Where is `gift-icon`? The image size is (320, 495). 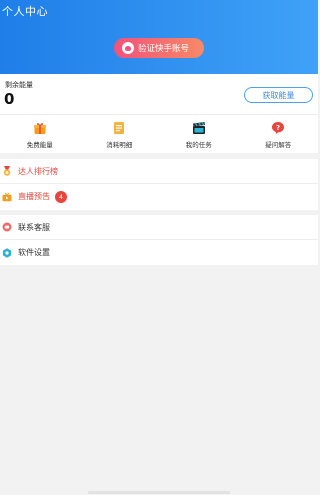 gift-icon is located at coordinates (40, 128).